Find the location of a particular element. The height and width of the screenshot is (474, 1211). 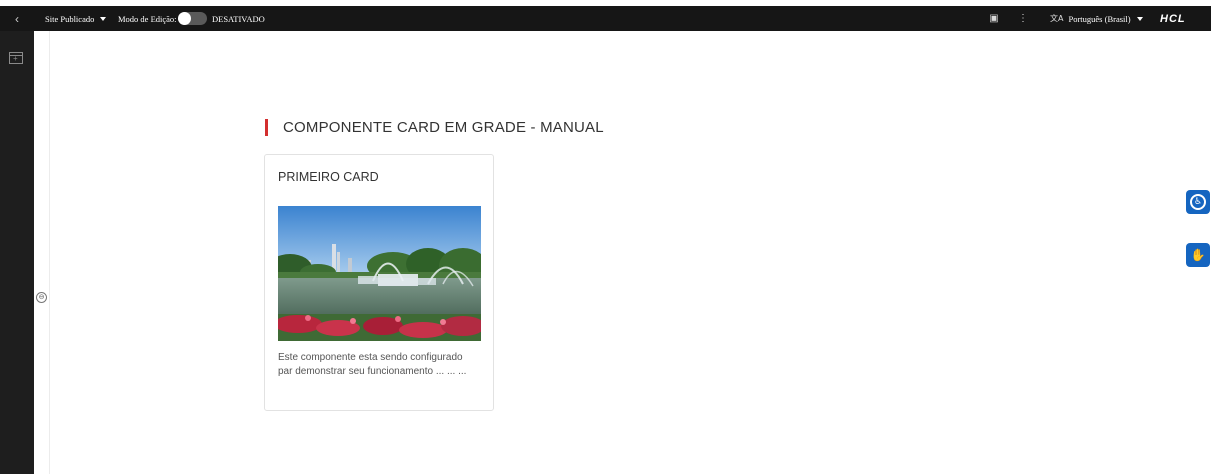

add-panel-icon is located at coordinates (16, 58).